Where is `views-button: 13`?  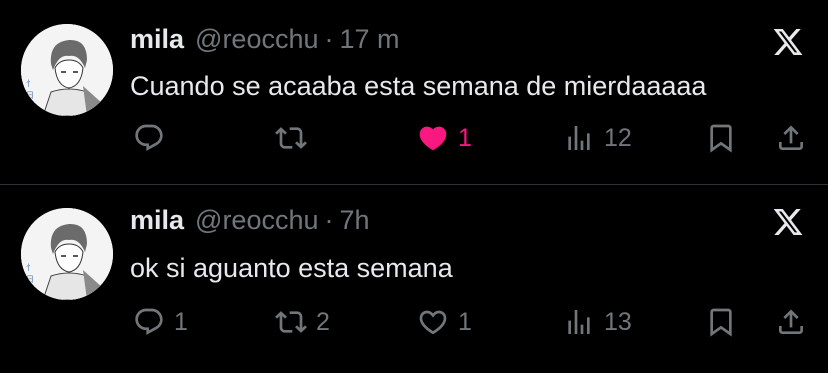 views-button: 13 is located at coordinates (597, 322).